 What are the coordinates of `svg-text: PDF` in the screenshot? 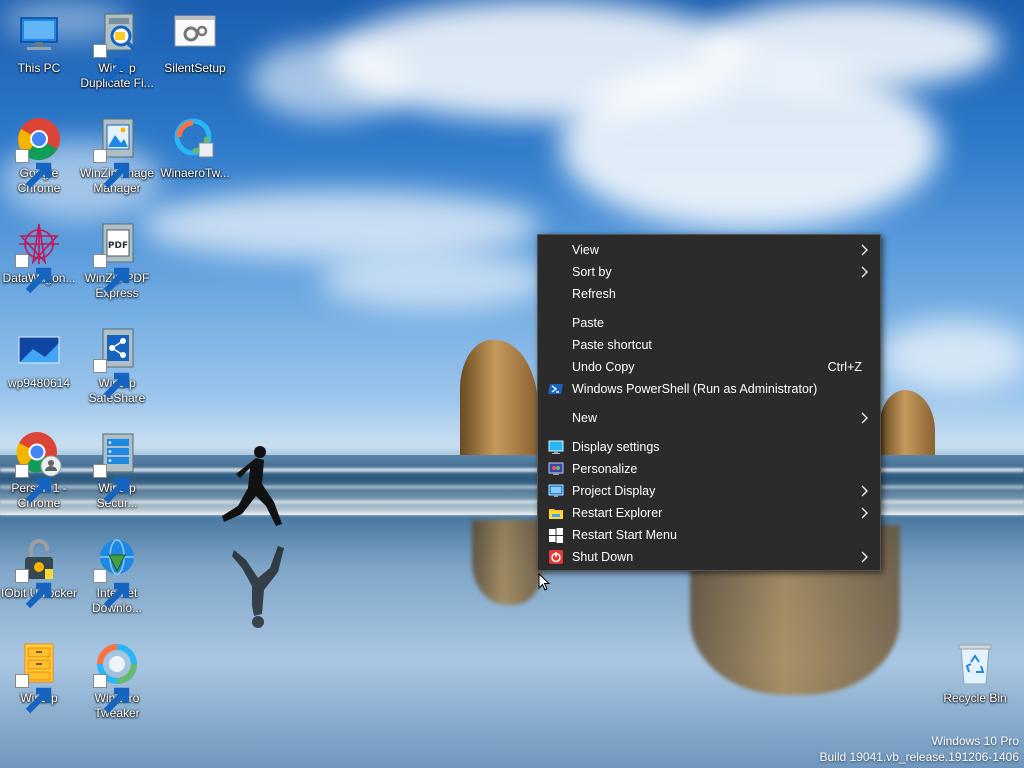 It's located at (118, 246).